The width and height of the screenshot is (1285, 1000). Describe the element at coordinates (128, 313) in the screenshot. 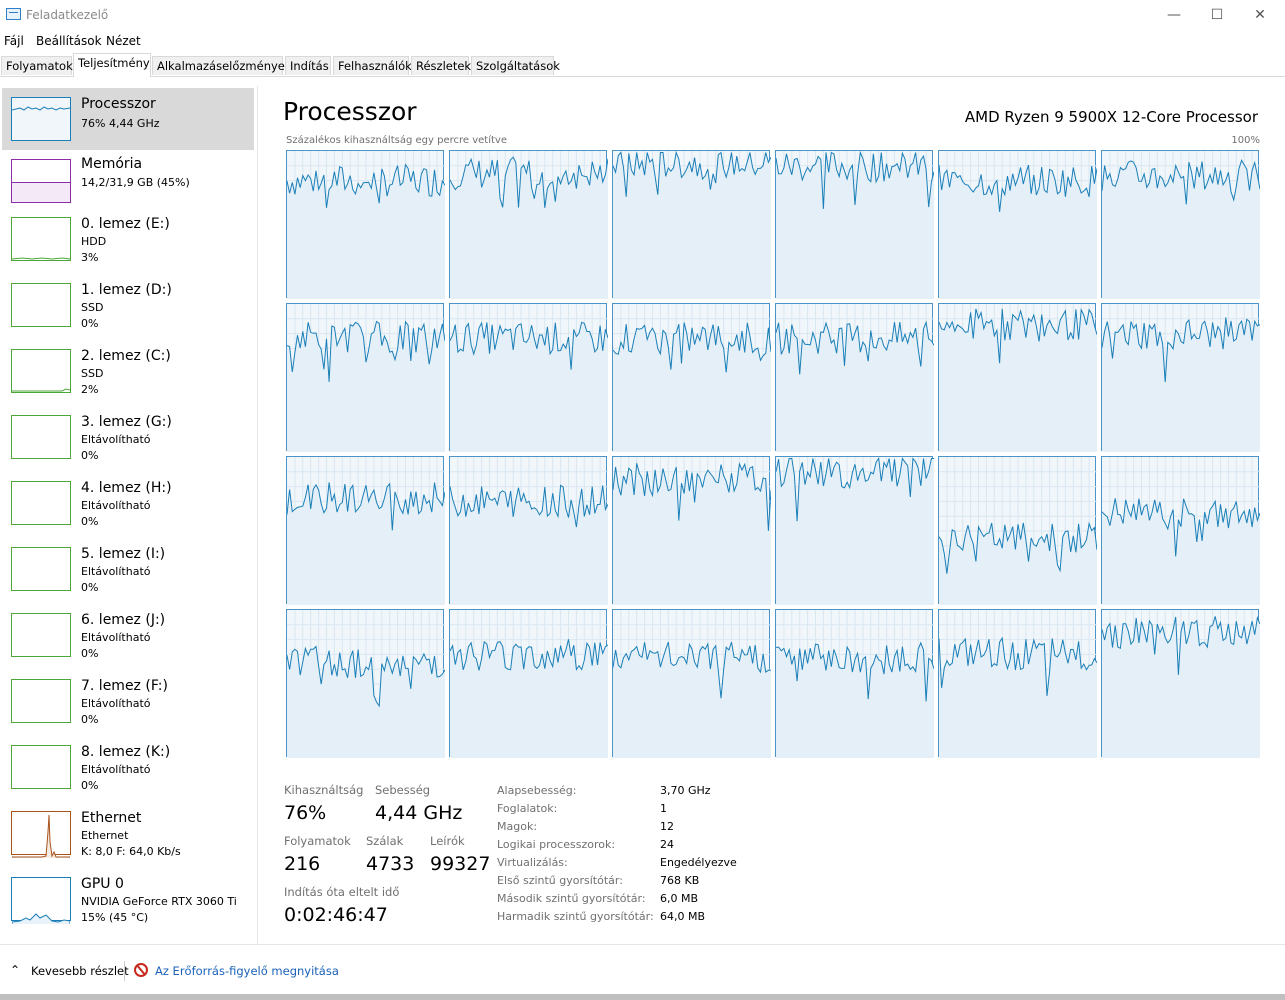

I see `sidebar-item-disk-d: 1. lemez (D:) SSD 0%` at that location.